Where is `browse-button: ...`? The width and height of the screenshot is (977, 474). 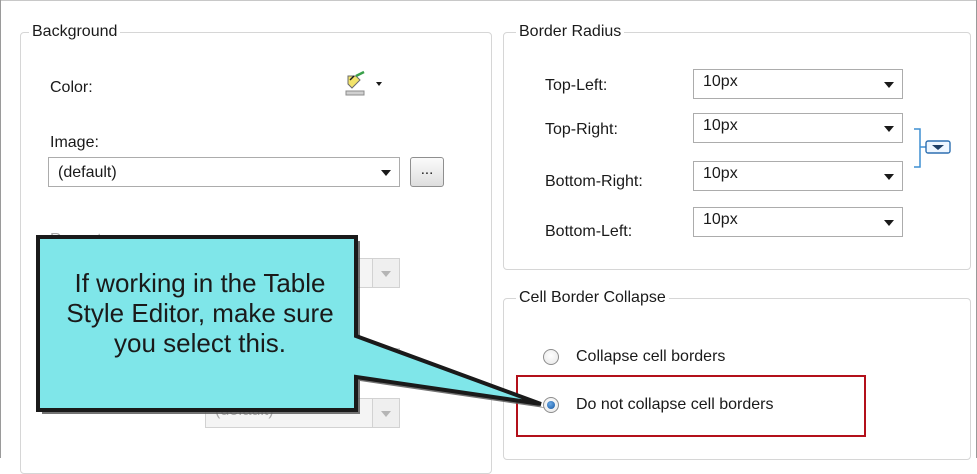
browse-button: ... is located at coordinates (427, 172).